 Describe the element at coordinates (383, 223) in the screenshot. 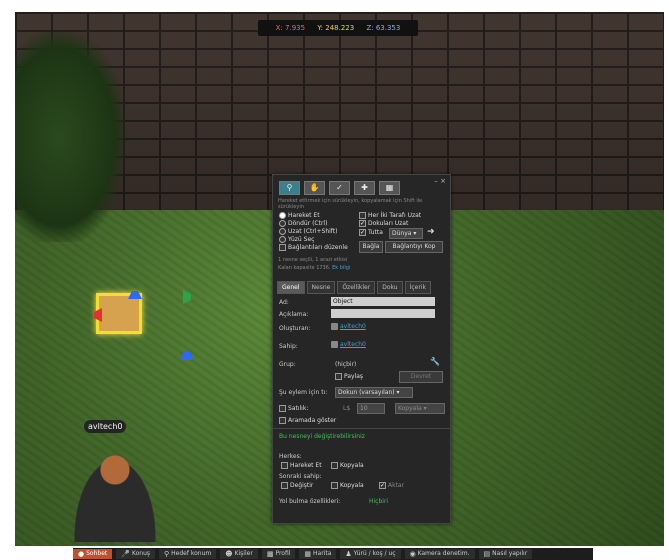

I see `stretch-textures-checkbox: ✓ Dokuları Uzat` at that location.